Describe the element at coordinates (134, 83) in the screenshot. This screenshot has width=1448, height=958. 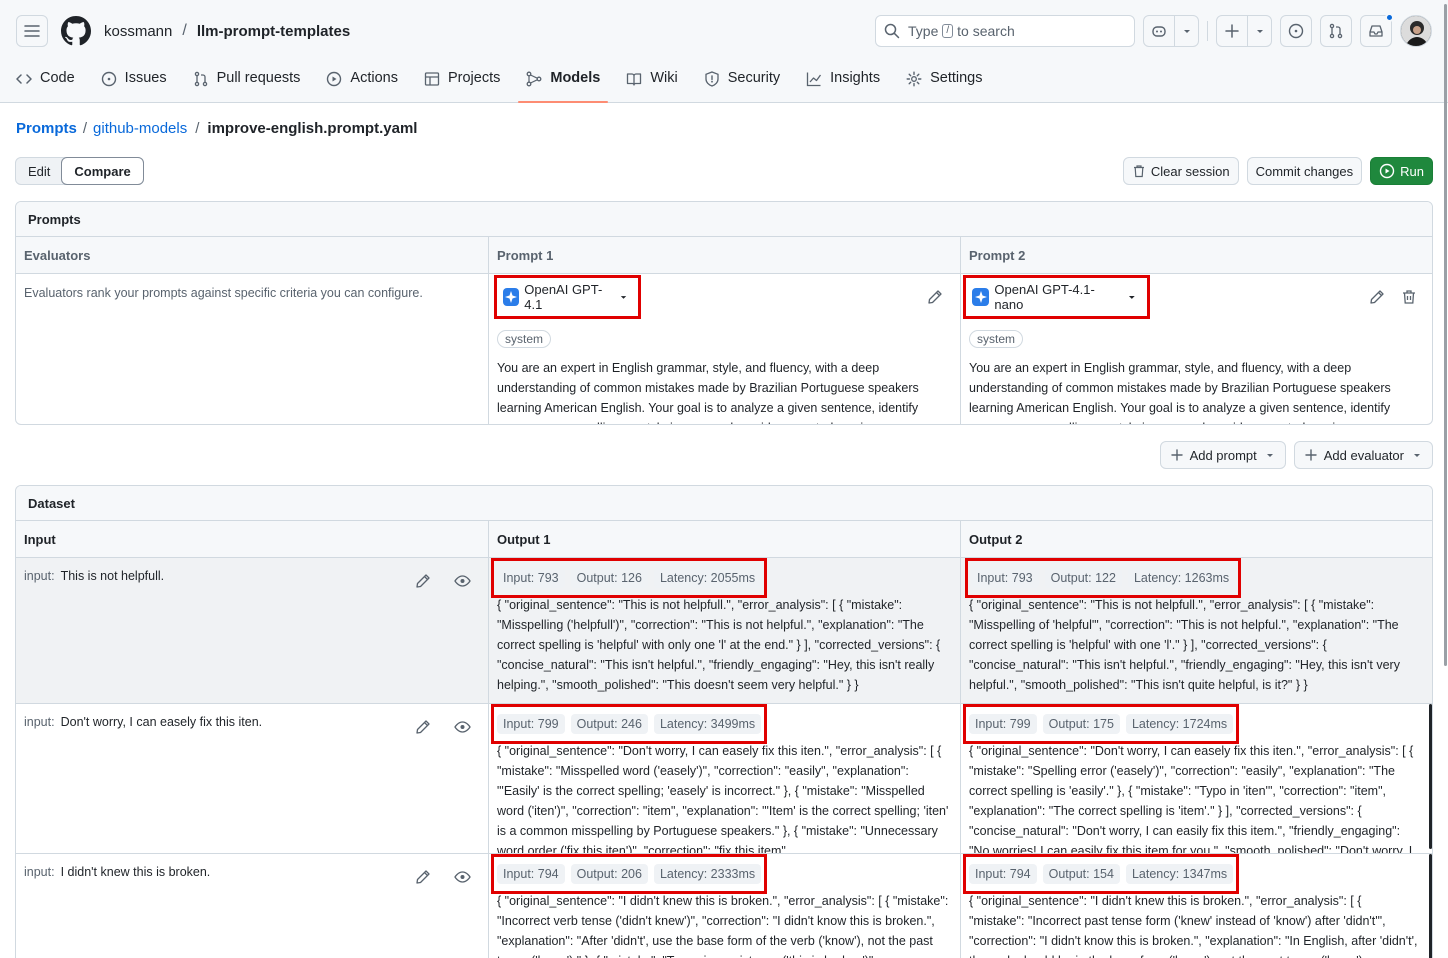
I see `tab-issues: Issues` at that location.